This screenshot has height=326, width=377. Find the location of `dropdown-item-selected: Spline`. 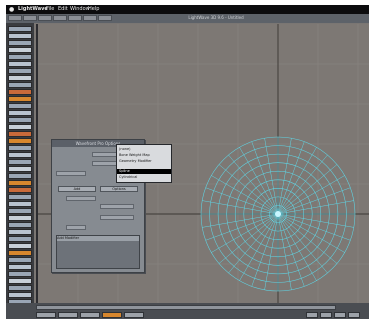

dropdown-item-selected: Spline is located at coordinates (144, 171).